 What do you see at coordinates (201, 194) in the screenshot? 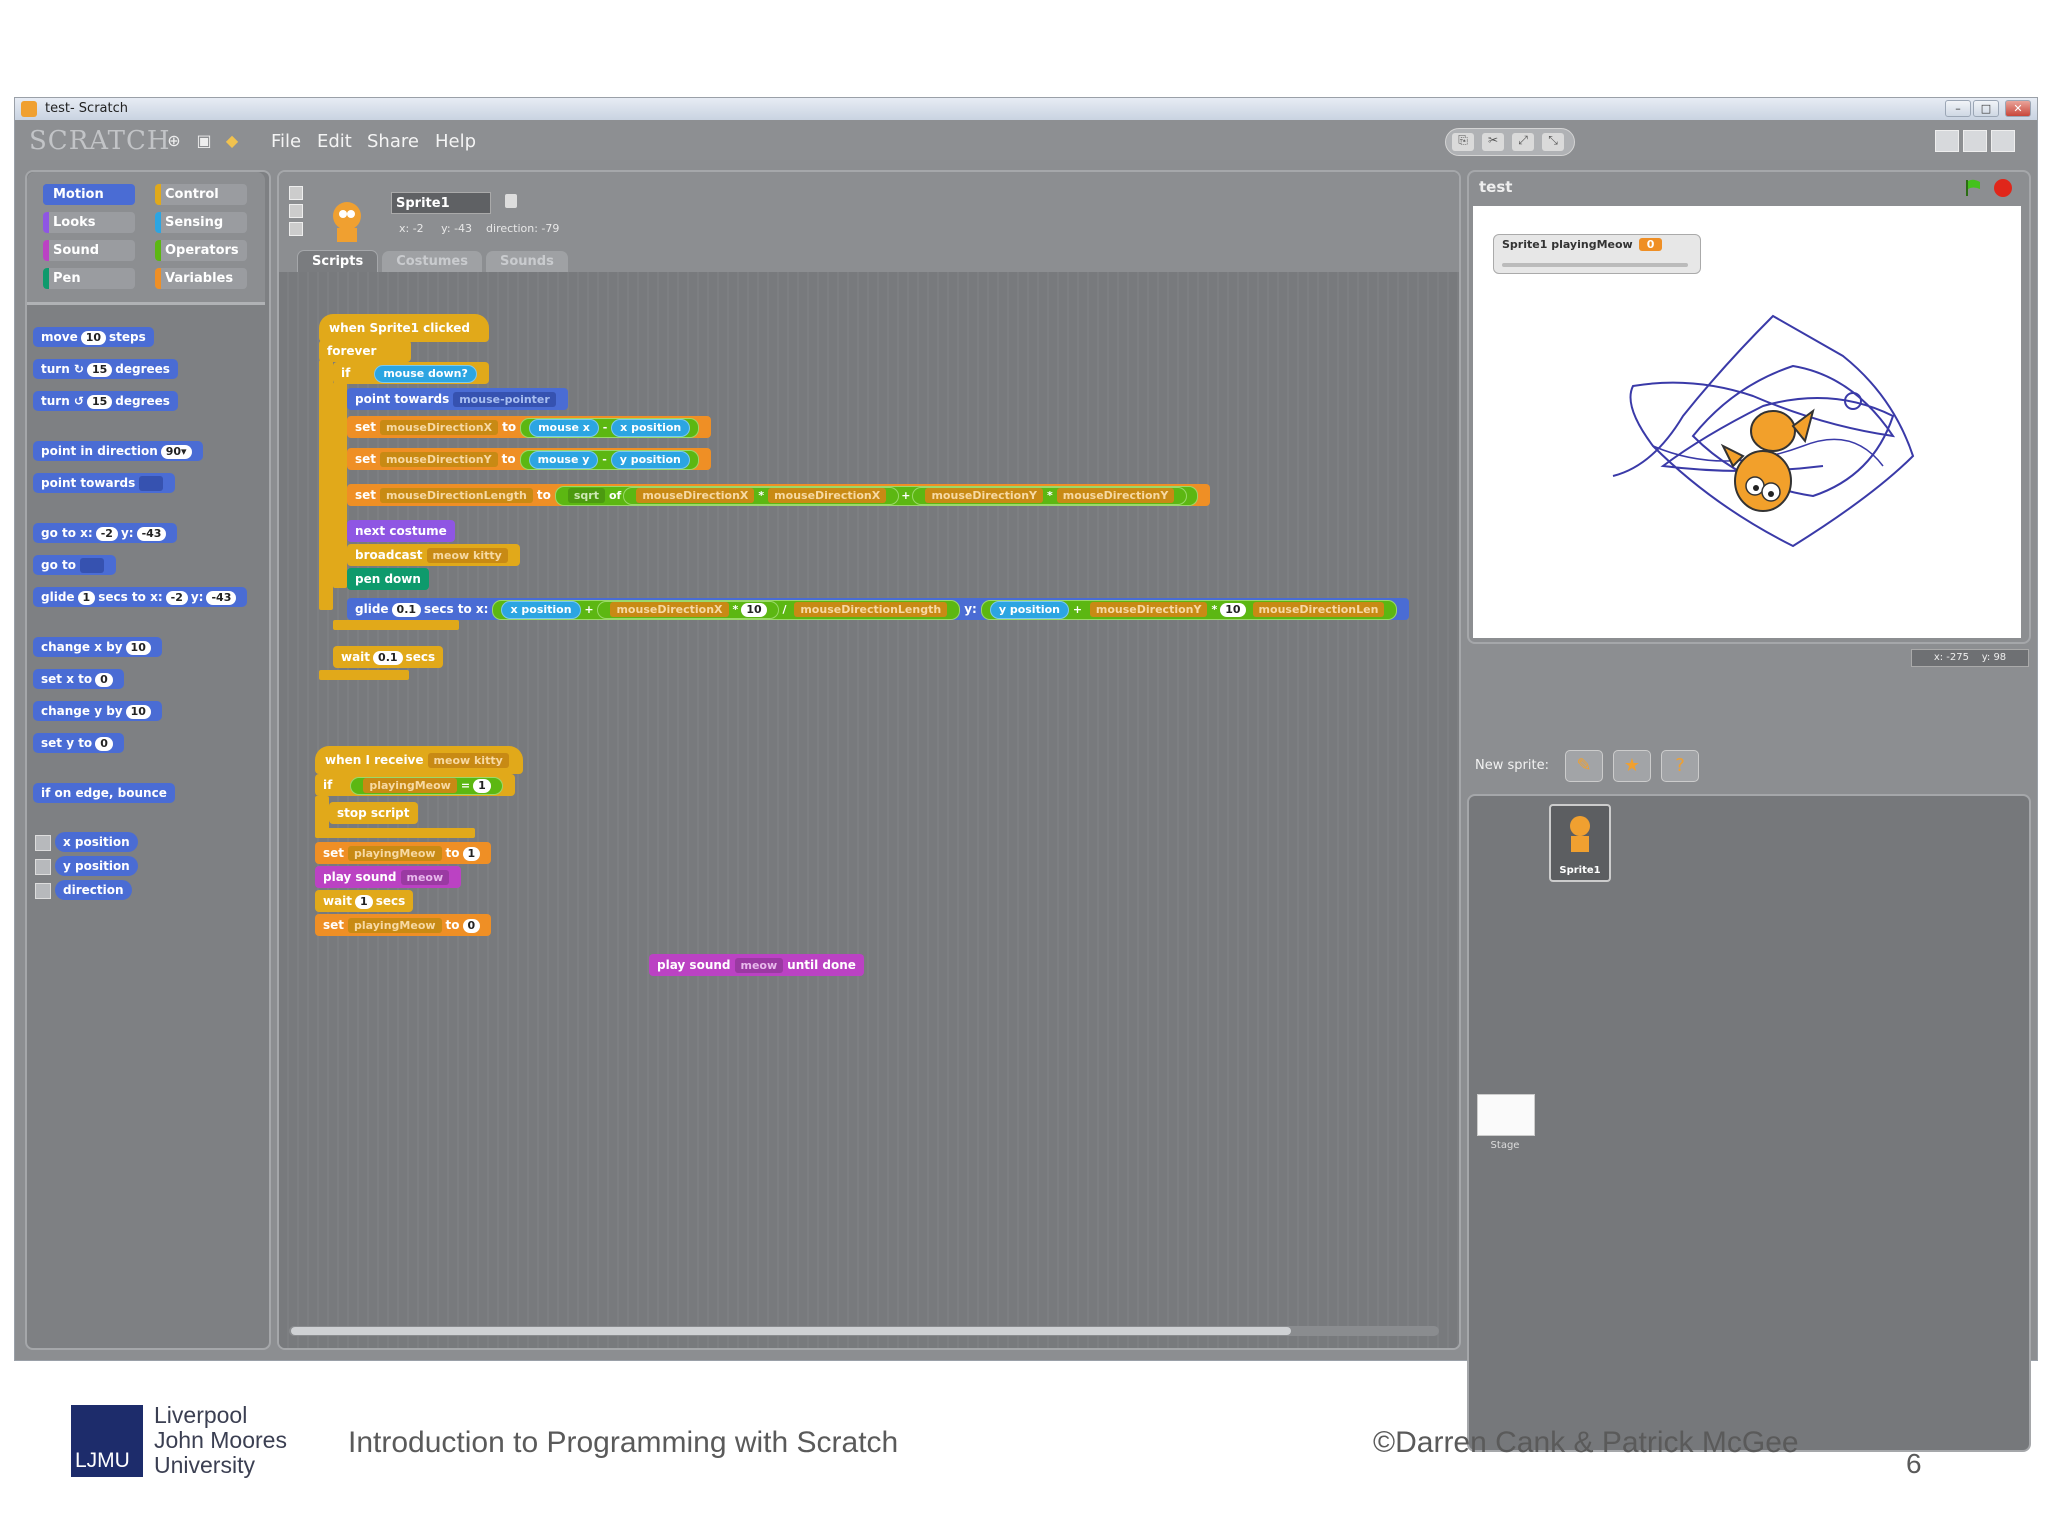
I see `category-control: Control` at bounding box center [201, 194].